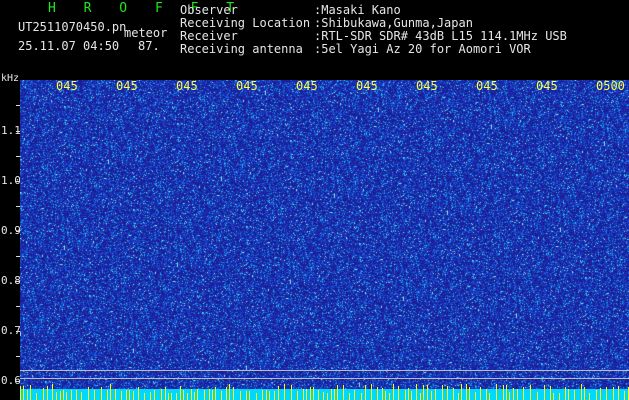 This screenshot has height=400, width=629. Describe the element at coordinates (422, 49) in the screenshot. I see `info-value: :5el Yagi Az 20 for Aomori VOR` at that location.